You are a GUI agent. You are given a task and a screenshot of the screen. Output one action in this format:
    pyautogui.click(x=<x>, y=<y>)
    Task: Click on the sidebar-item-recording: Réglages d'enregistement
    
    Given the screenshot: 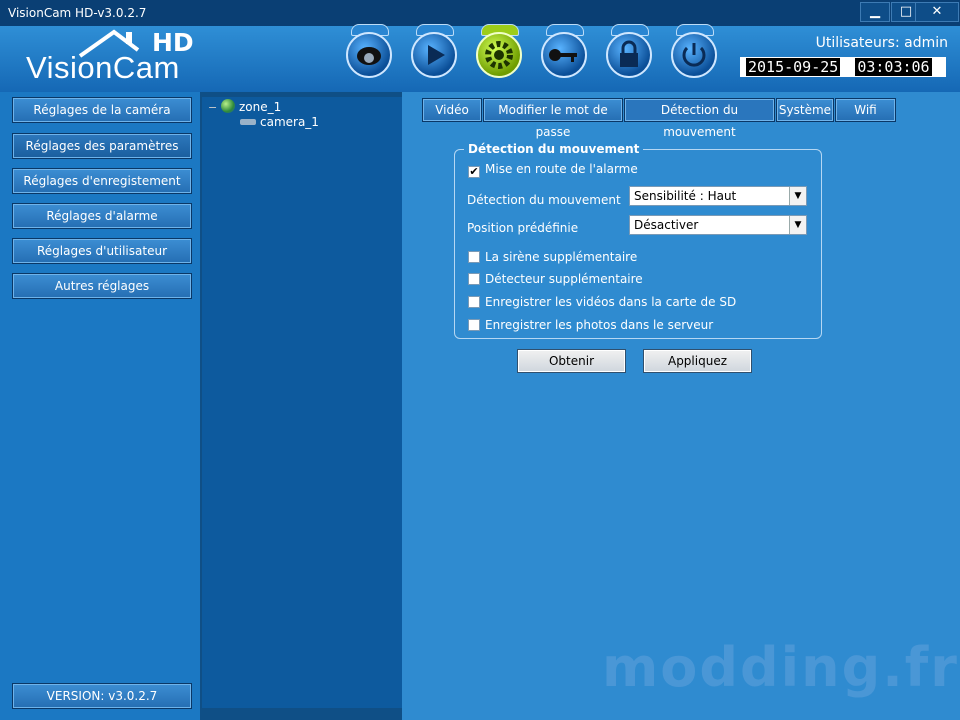 What is the action you would take?
    pyautogui.click(x=102, y=181)
    